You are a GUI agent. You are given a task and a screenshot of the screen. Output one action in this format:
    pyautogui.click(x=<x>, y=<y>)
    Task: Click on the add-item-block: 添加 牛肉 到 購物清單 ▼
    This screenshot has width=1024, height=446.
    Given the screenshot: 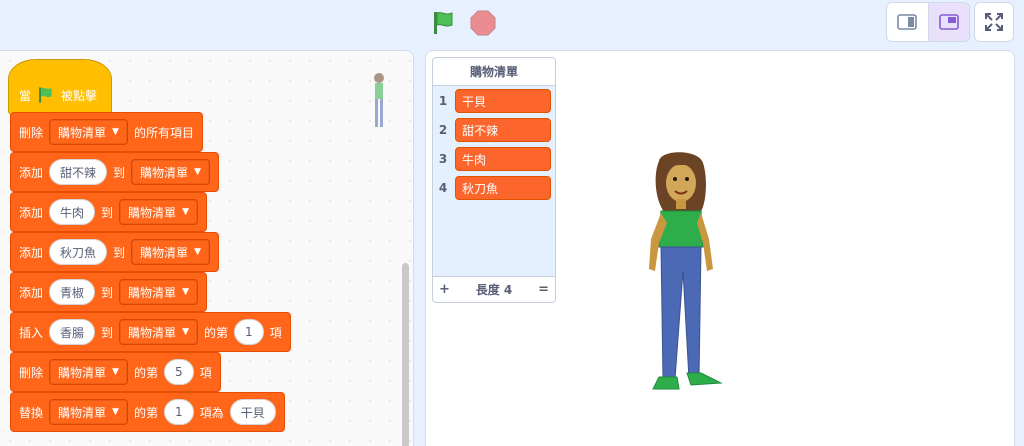 What is the action you would take?
    pyautogui.click(x=108, y=212)
    